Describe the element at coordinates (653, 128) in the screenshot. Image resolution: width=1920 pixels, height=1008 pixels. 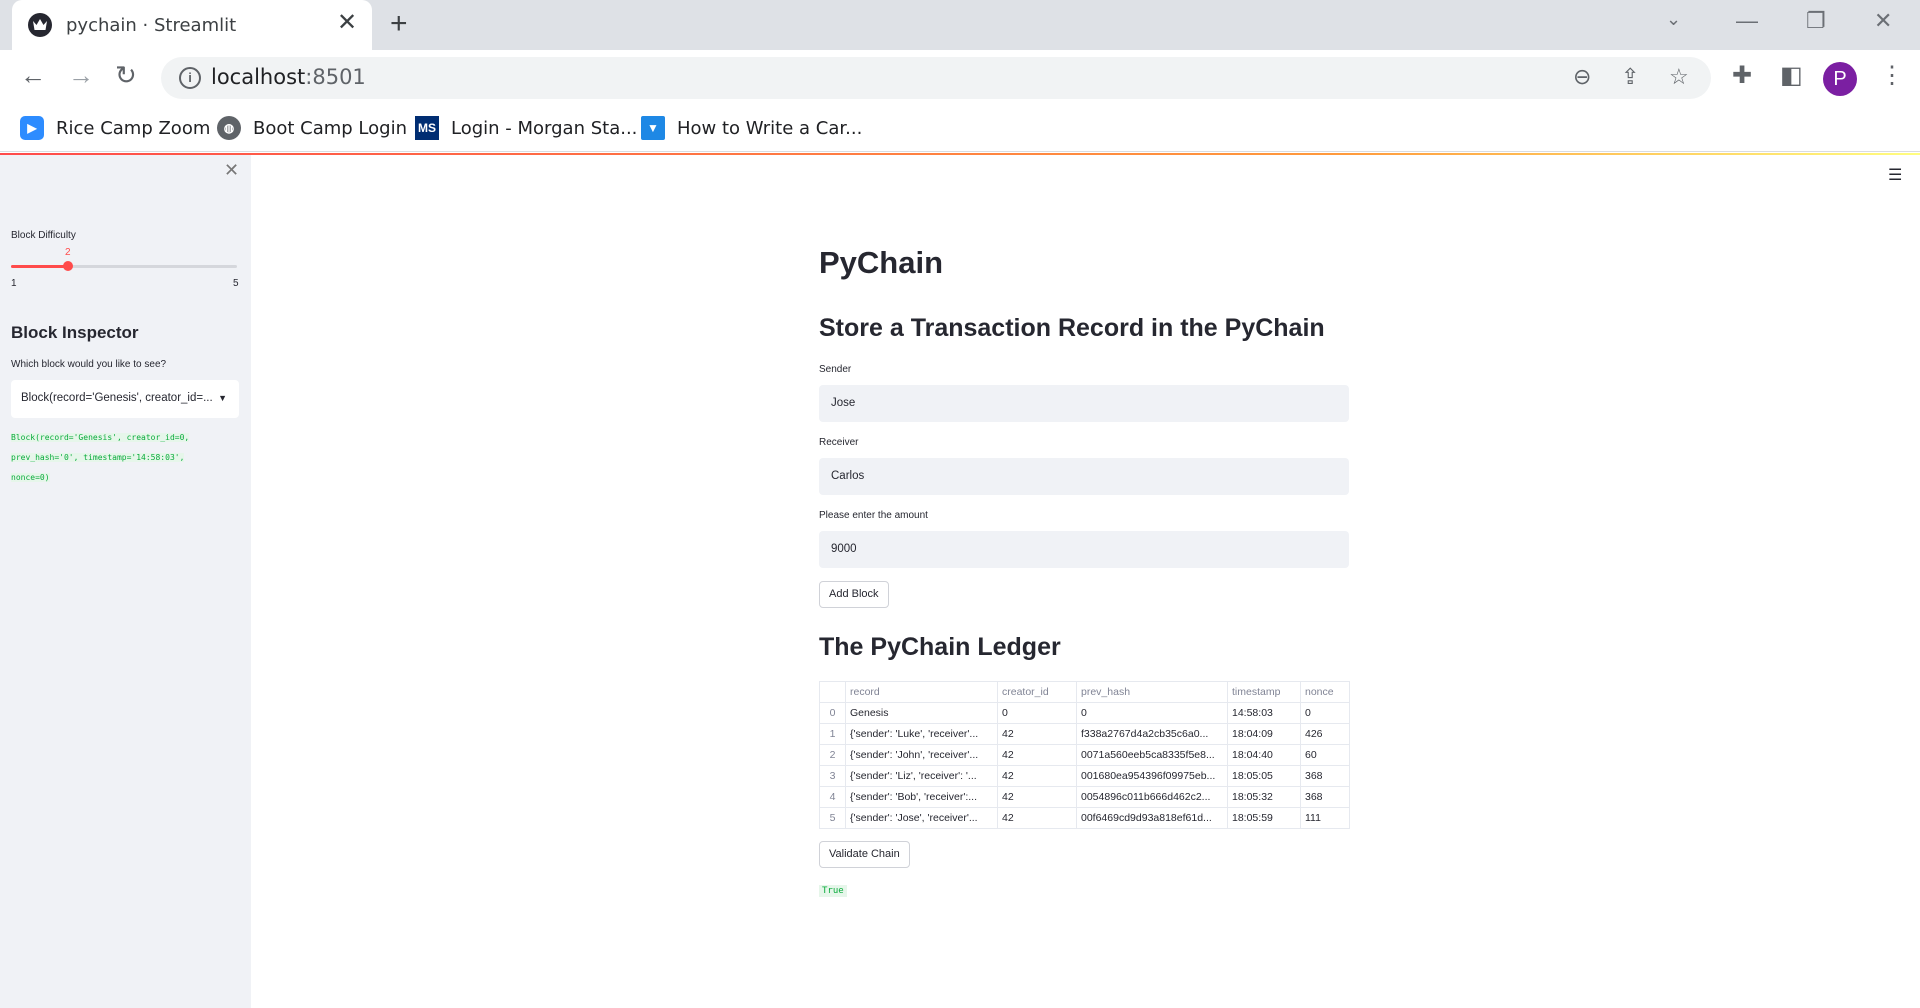
I see `tie-icon: ▼` at that location.